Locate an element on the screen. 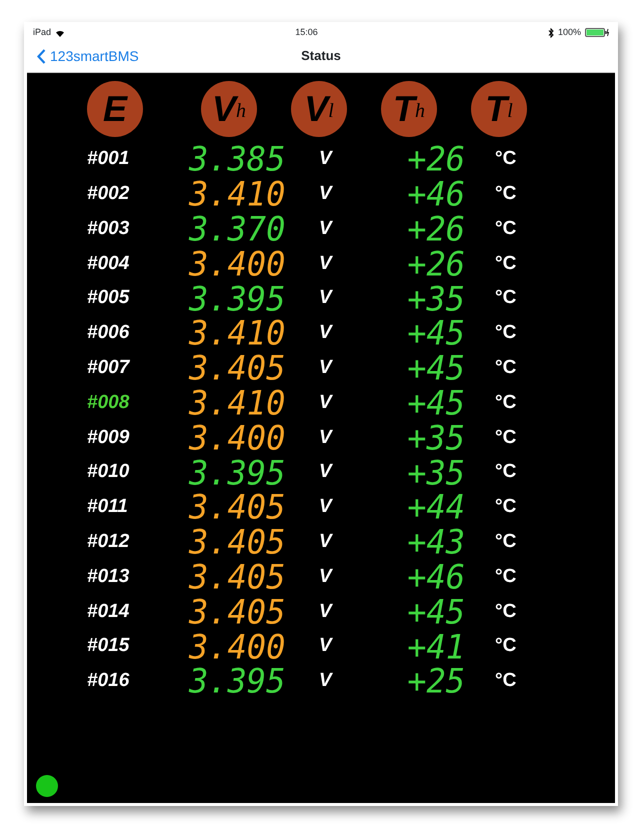 The width and height of the screenshot is (644, 834). cell-label: #009 is located at coordinates (138, 438).